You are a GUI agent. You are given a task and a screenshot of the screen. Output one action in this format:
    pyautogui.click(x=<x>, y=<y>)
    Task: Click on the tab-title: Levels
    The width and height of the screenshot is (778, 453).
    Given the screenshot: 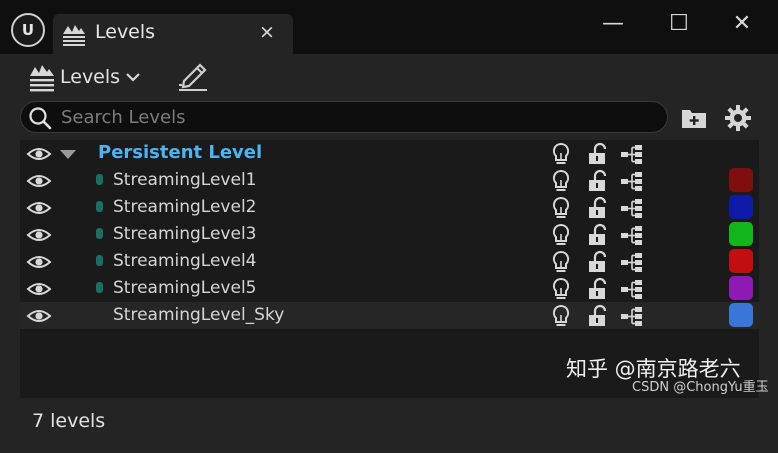 What is the action you would take?
    pyautogui.click(x=125, y=32)
    